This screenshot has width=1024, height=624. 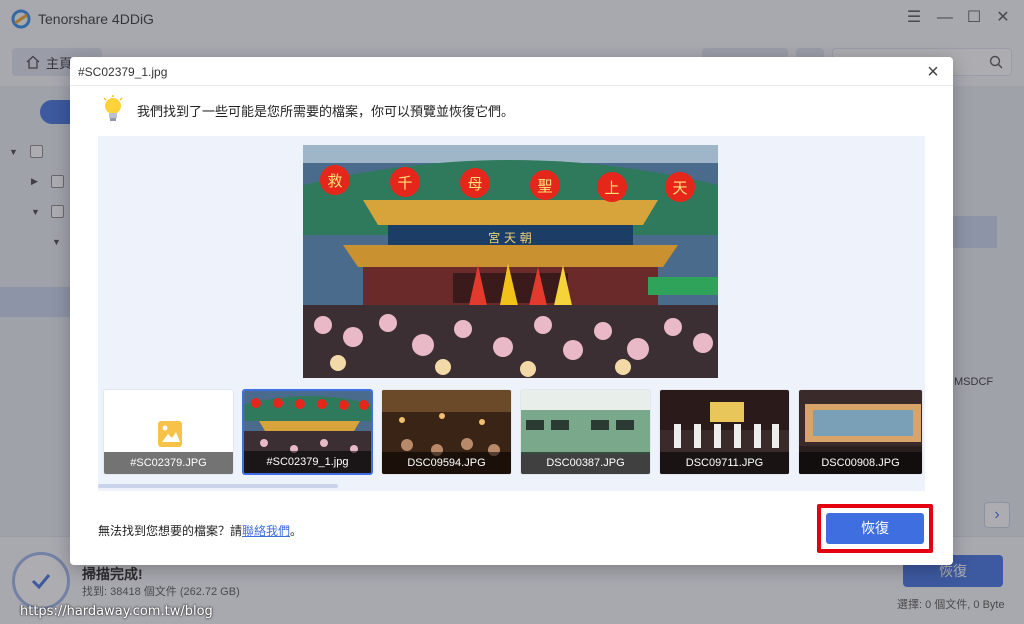 What do you see at coordinates (266, 531) in the screenshot?
I see `contact-us-link: 聯絡我們` at bounding box center [266, 531].